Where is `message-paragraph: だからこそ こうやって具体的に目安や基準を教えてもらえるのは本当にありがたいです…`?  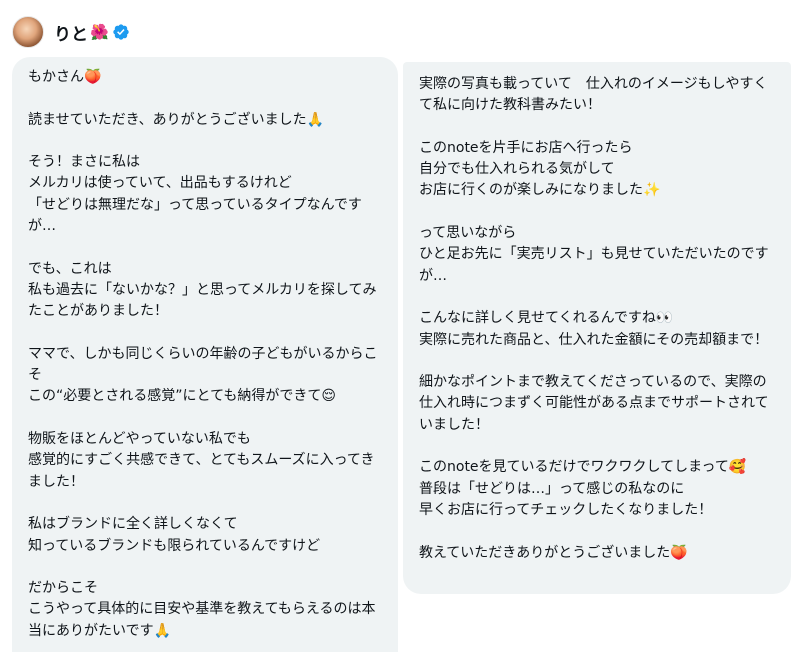 message-paragraph: だからこそ こうやって具体的に目安や基準を教えてもらえるのは本当にありがたいです… is located at coordinates (202, 609).